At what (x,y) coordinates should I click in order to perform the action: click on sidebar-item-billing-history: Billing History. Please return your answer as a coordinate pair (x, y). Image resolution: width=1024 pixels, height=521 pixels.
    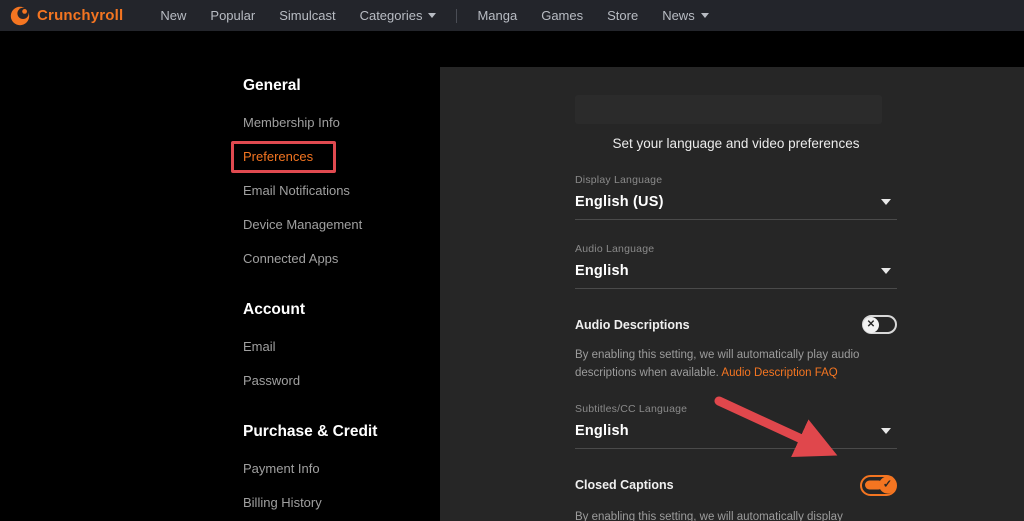
    Looking at the image, I should click on (341, 502).